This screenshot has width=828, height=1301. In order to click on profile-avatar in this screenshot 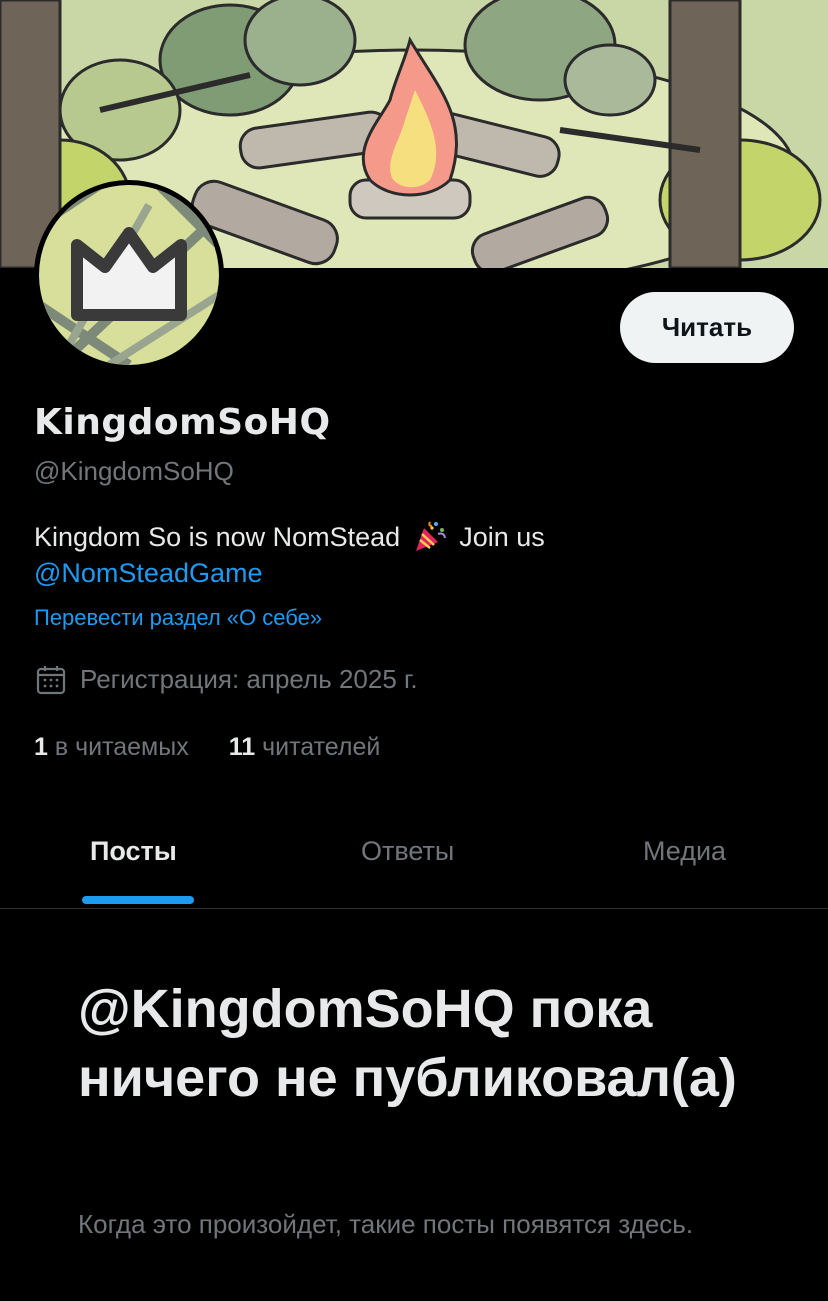, I will do `click(129, 275)`.